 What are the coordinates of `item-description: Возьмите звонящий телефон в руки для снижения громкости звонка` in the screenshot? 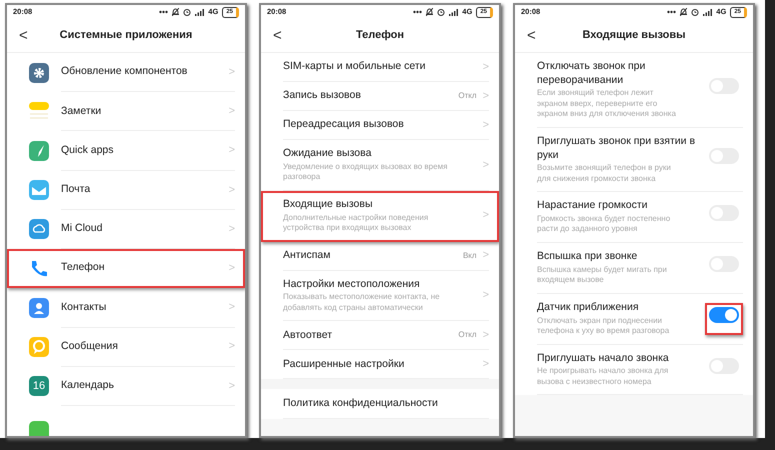 It's located at (604, 173).